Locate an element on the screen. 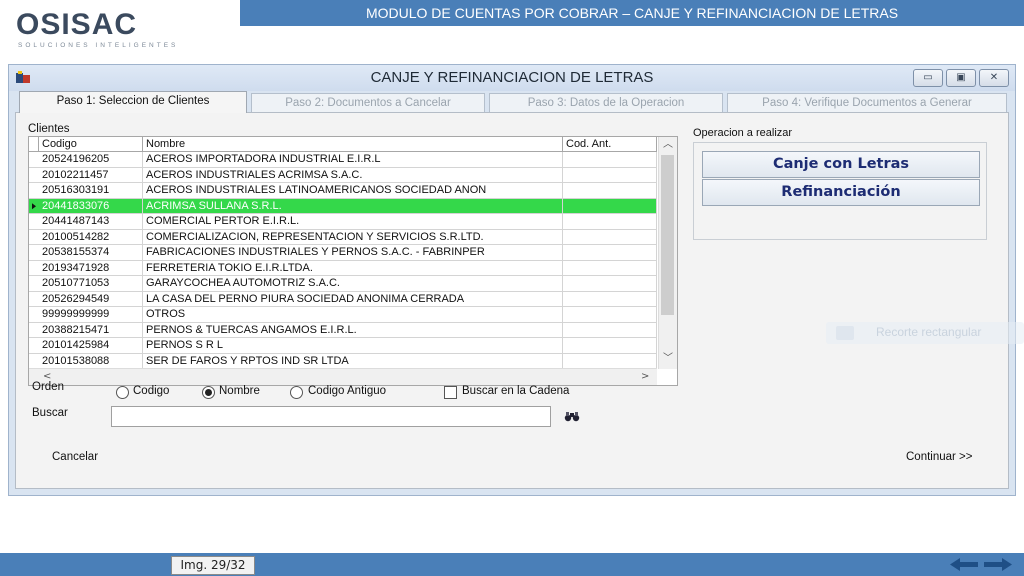 The image size is (1024, 576). cell-nombre: PERNOS & TUERCAS ANGAMOS E.I.R.L. is located at coordinates (353, 329).